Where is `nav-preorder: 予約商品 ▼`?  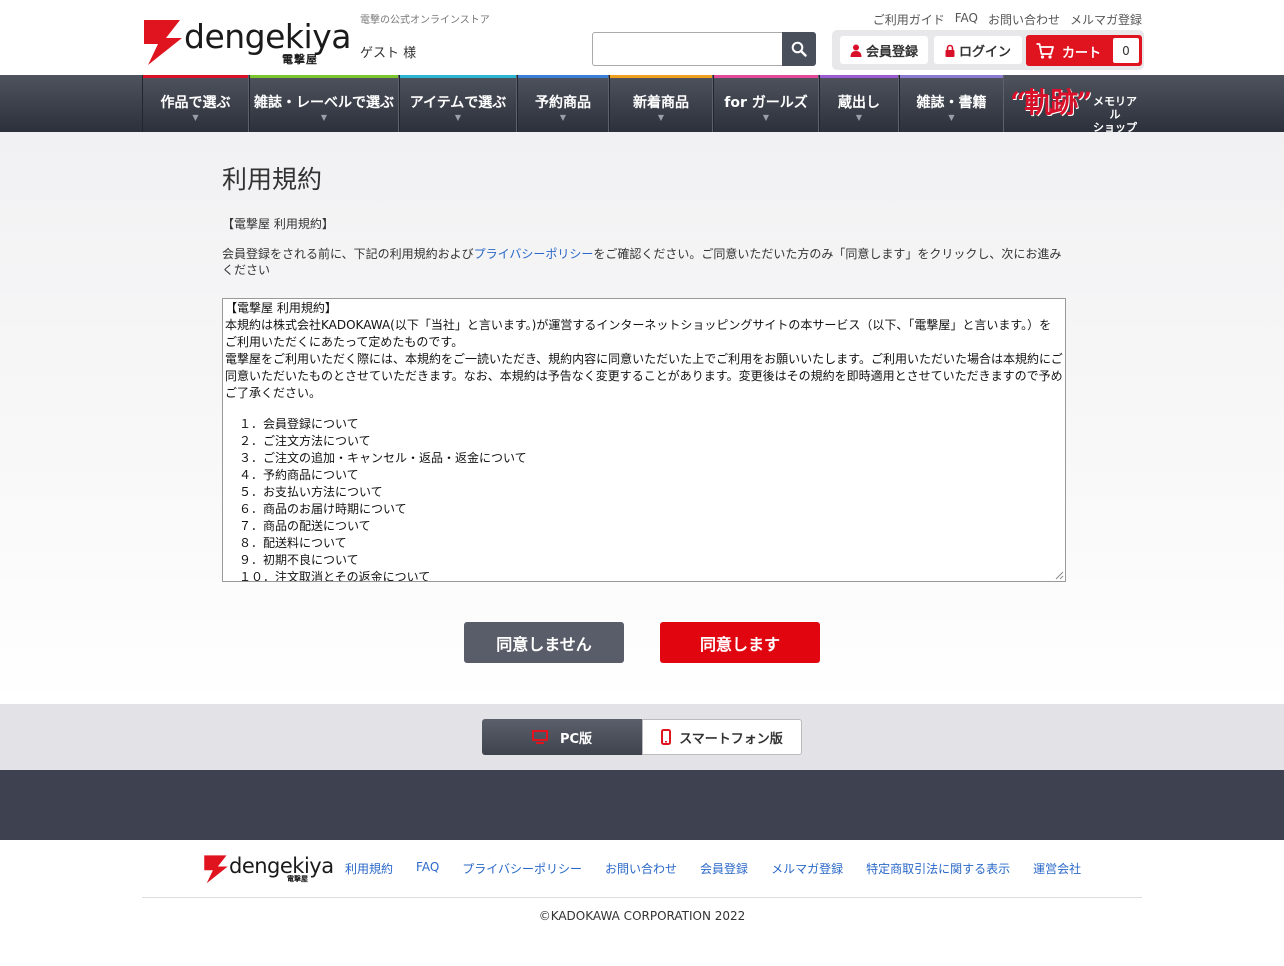 nav-preorder: 予約商品 ▼ is located at coordinates (563, 103).